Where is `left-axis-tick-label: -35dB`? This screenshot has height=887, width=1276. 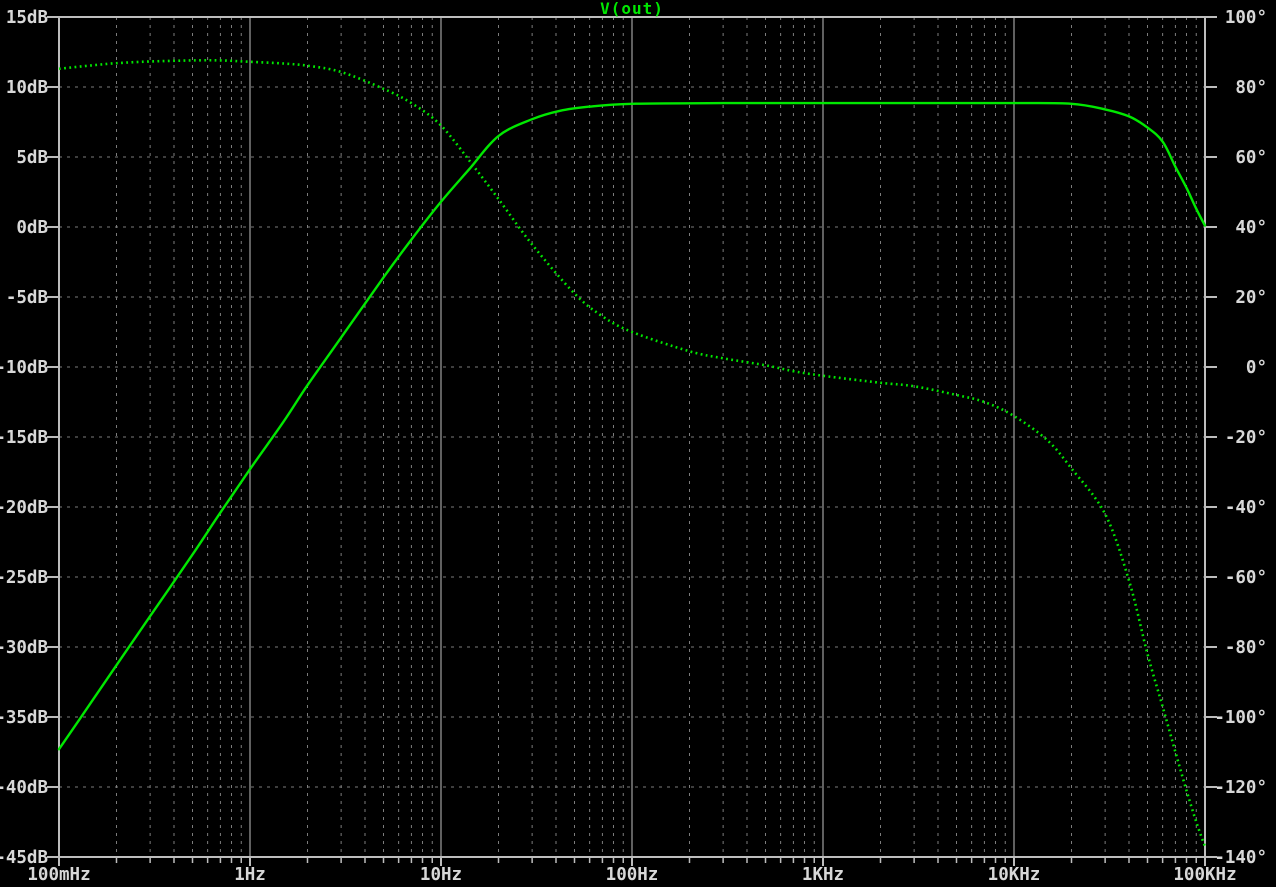
left-axis-tick-label: -35dB is located at coordinates (24, 718).